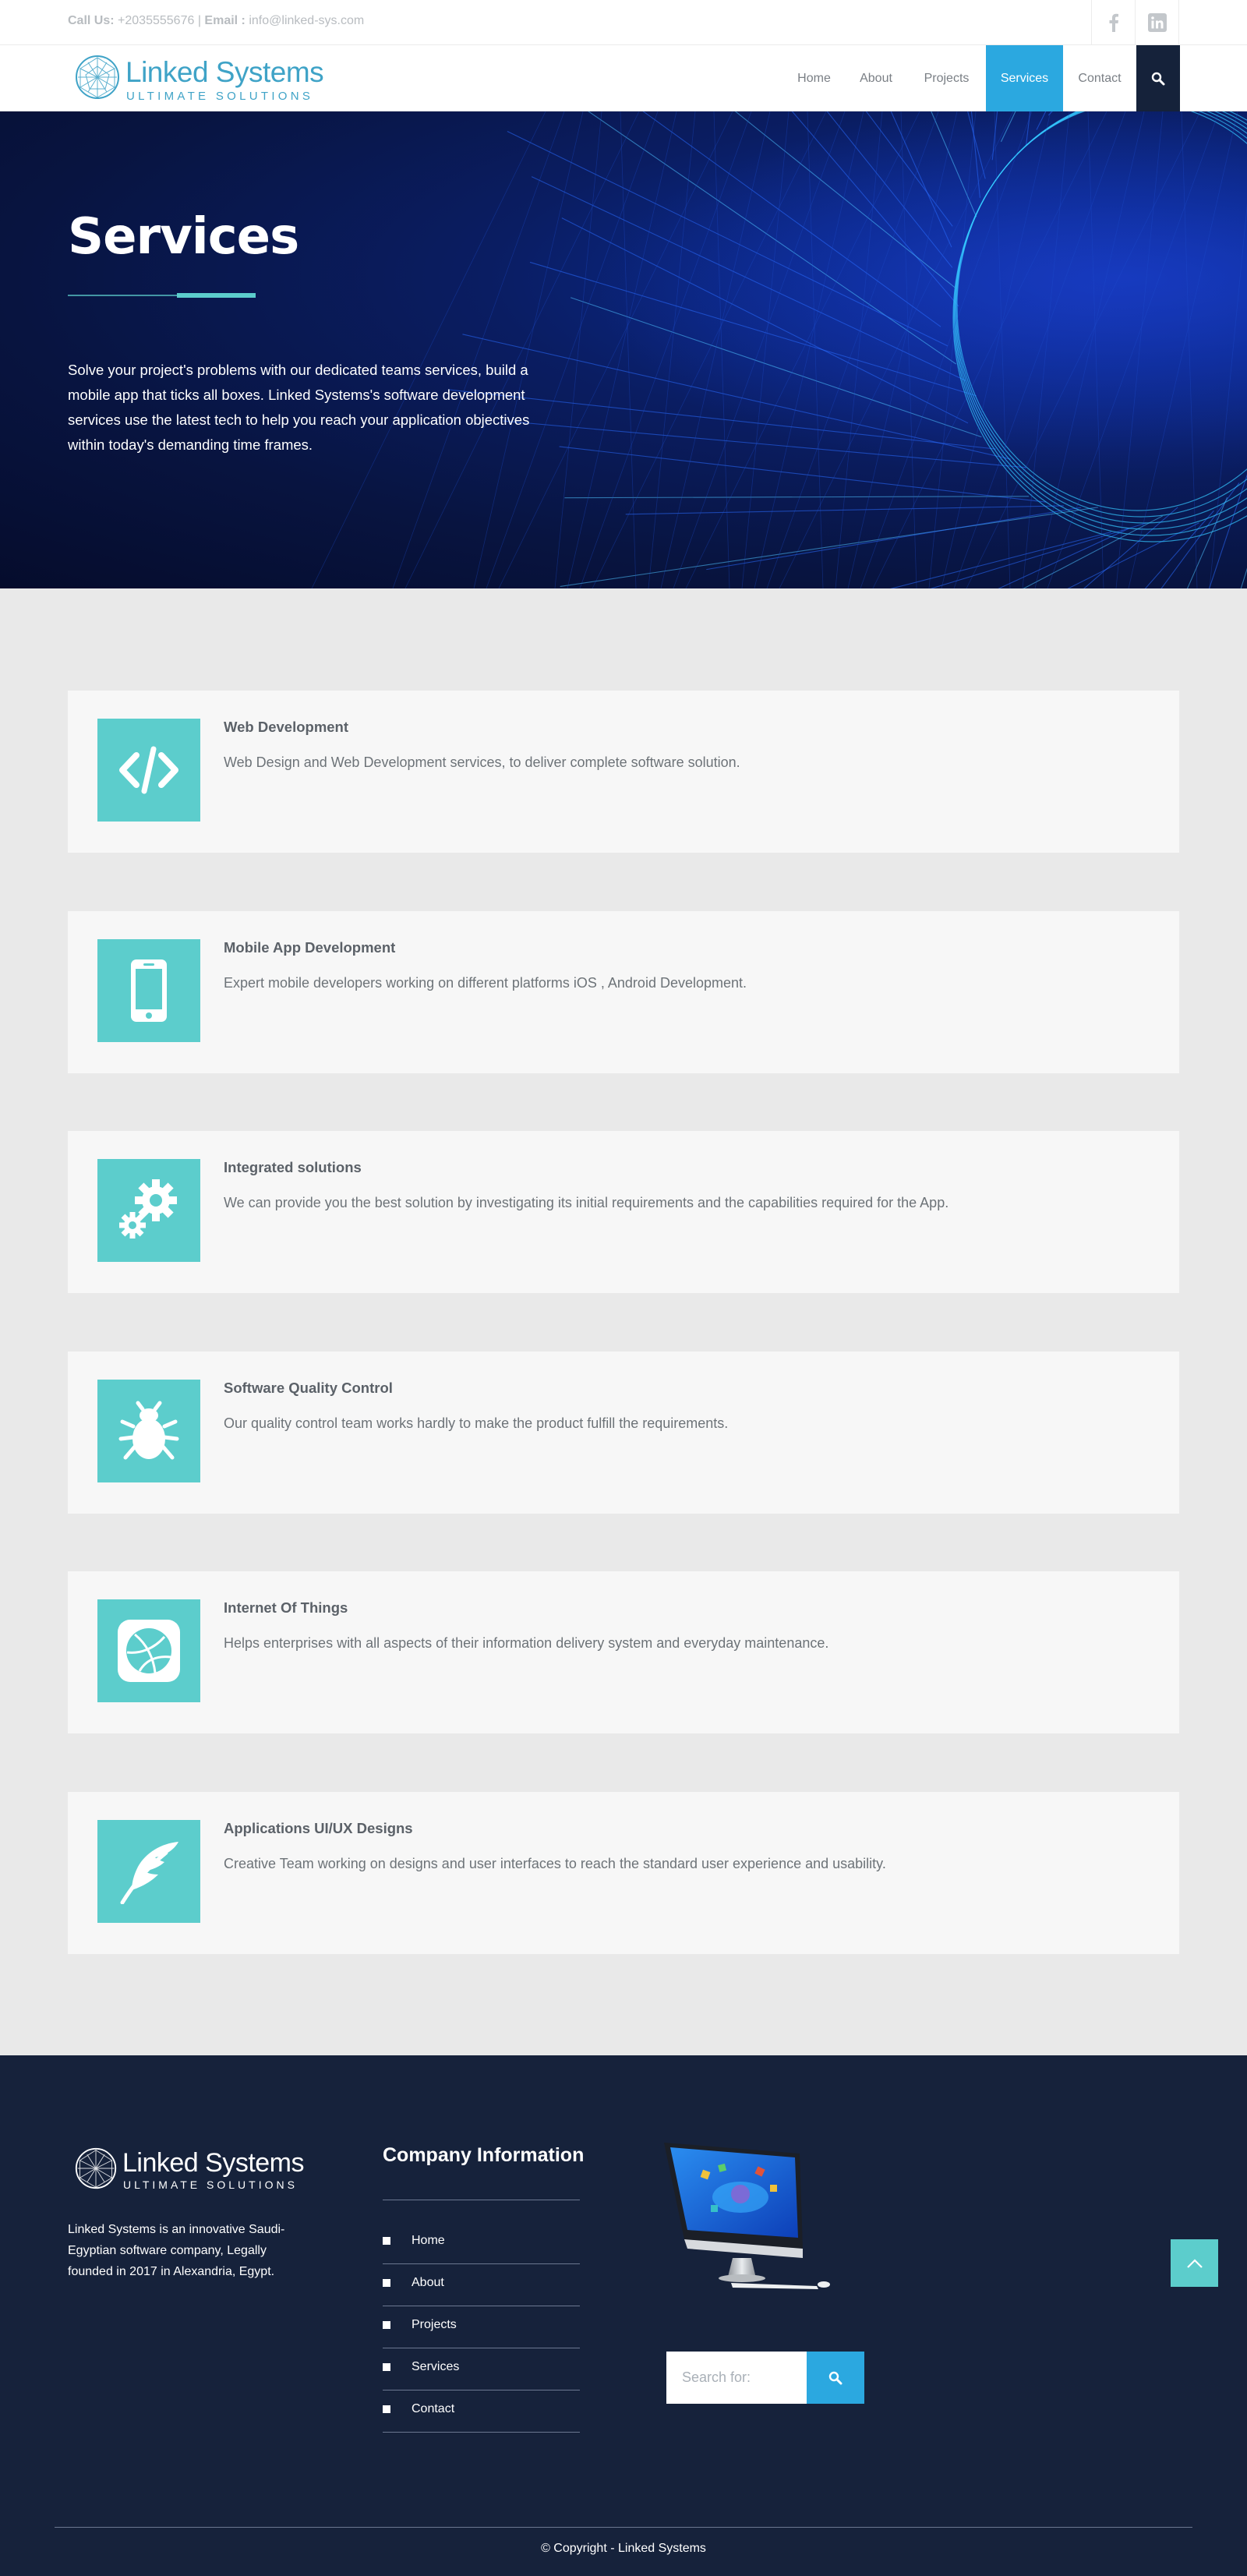 The image size is (1247, 2576). I want to click on footer-link-contact: Contact, so click(482, 2411).